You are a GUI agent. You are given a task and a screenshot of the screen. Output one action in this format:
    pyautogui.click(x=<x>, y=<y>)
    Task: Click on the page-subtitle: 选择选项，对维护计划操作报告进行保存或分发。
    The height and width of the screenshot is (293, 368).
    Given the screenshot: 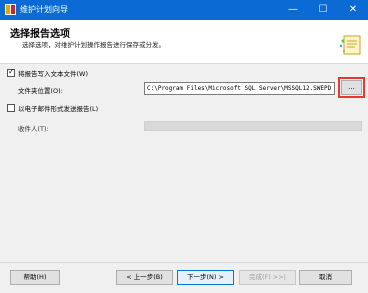 What is the action you would take?
    pyautogui.click(x=93, y=45)
    